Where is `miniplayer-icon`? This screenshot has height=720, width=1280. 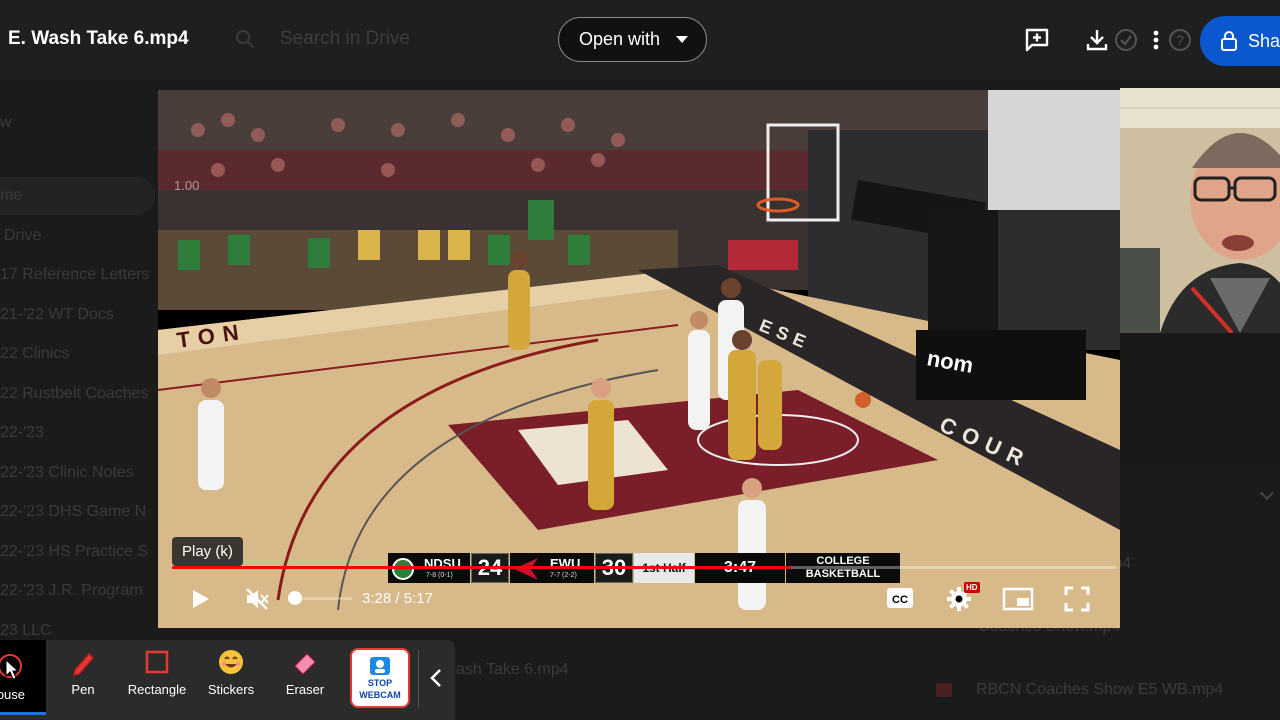
miniplayer-icon is located at coordinates (1018, 599).